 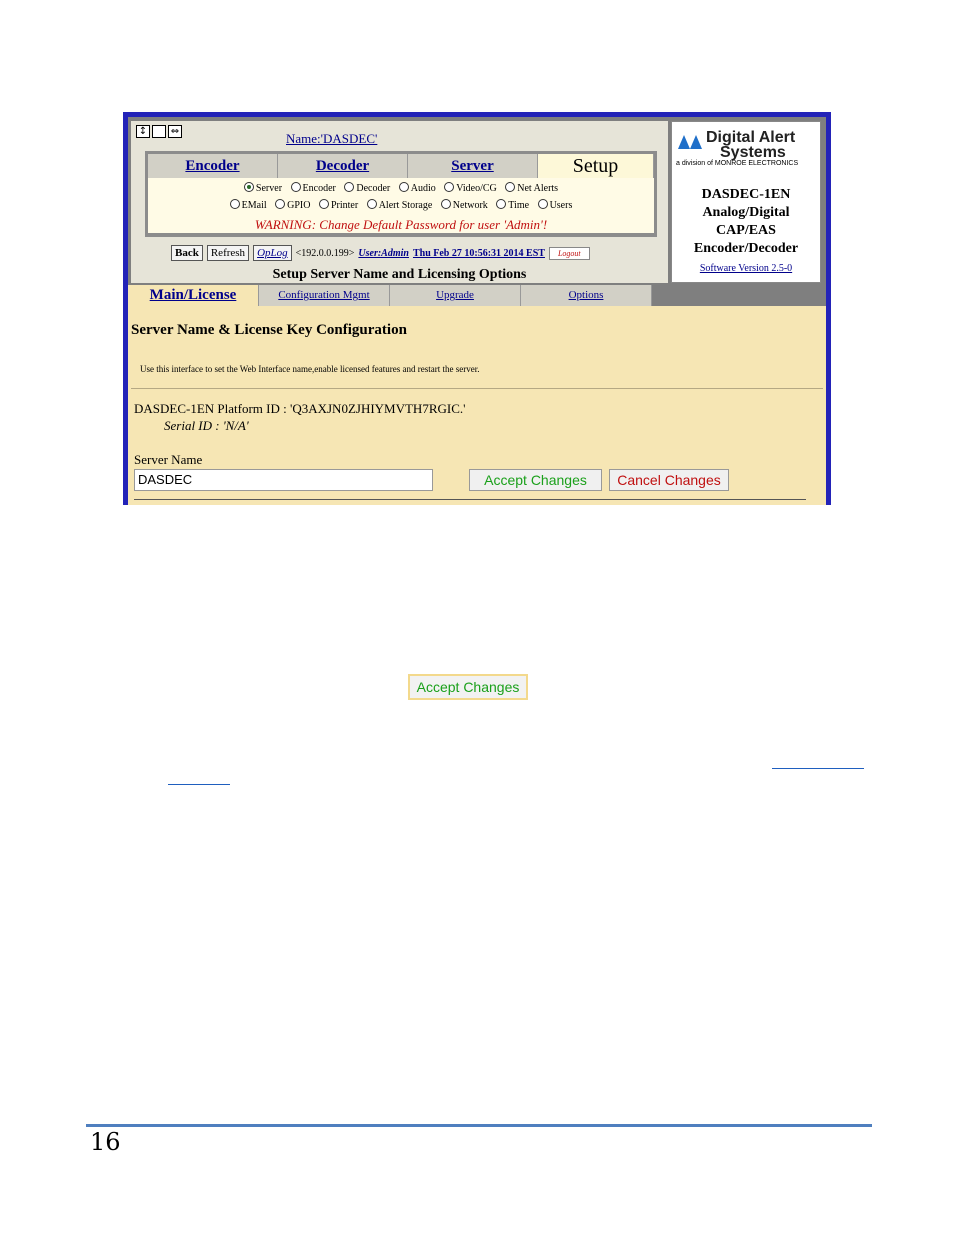 What do you see at coordinates (746, 268) in the screenshot?
I see `software-version-link: Software Version 2.5-0` at bounding box center [746, 268].